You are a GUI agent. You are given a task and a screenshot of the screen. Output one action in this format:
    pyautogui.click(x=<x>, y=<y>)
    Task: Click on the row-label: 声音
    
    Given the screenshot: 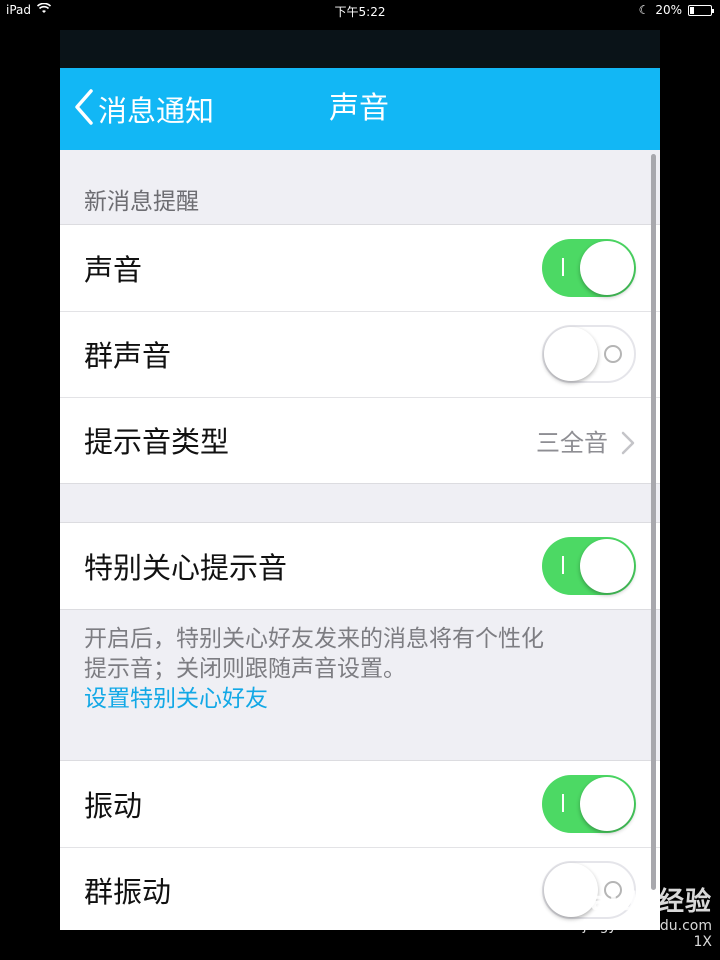 What is the action you would take?
    pyautogui.click(x=113, y=270)
    